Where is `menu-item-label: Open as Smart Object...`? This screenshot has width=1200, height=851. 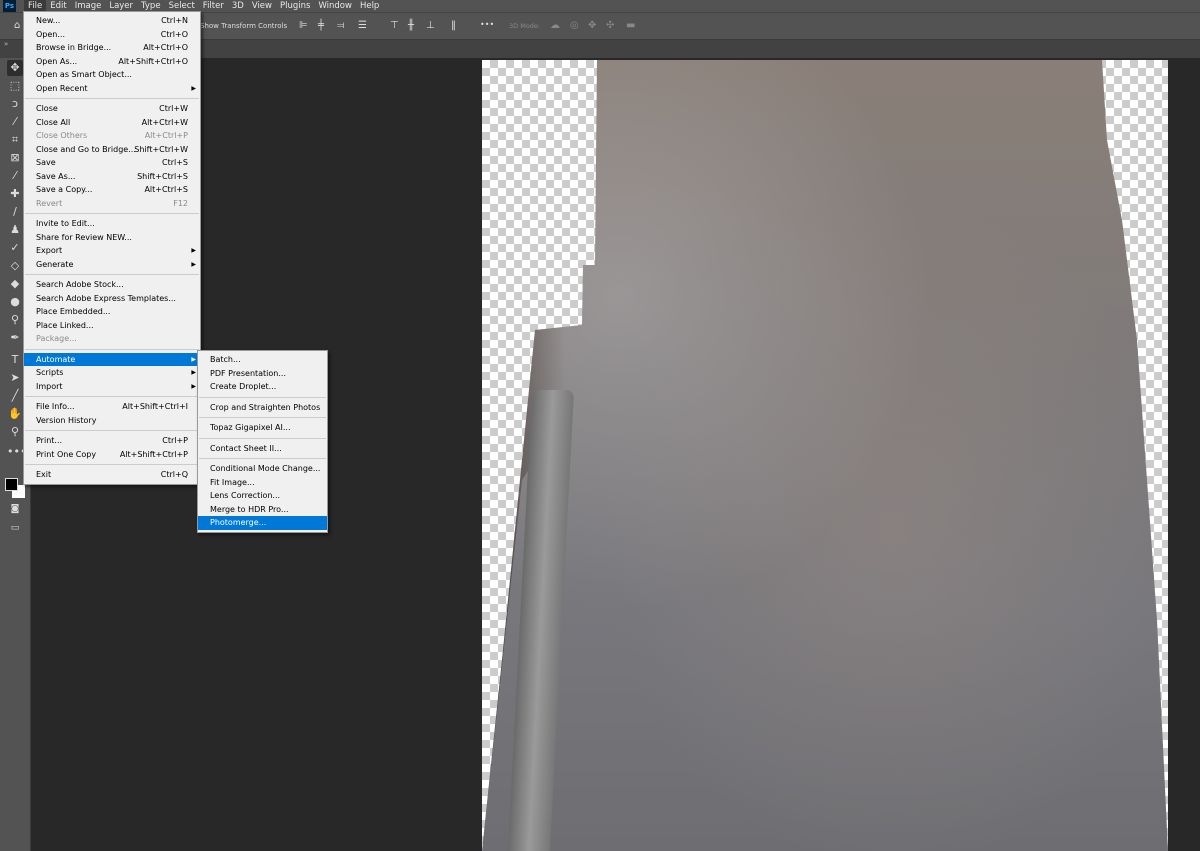 menu-item-label: Open as Smart Object... is located at coordinates (84, 74).